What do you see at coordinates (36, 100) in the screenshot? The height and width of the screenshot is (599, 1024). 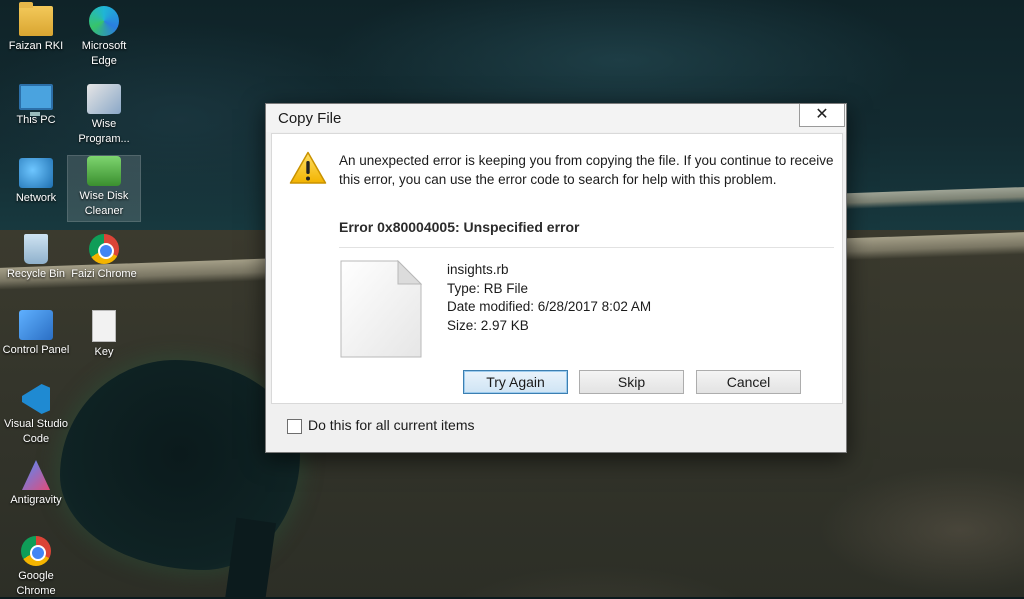 I see `computer-icon` at bounding box center [36, 100].